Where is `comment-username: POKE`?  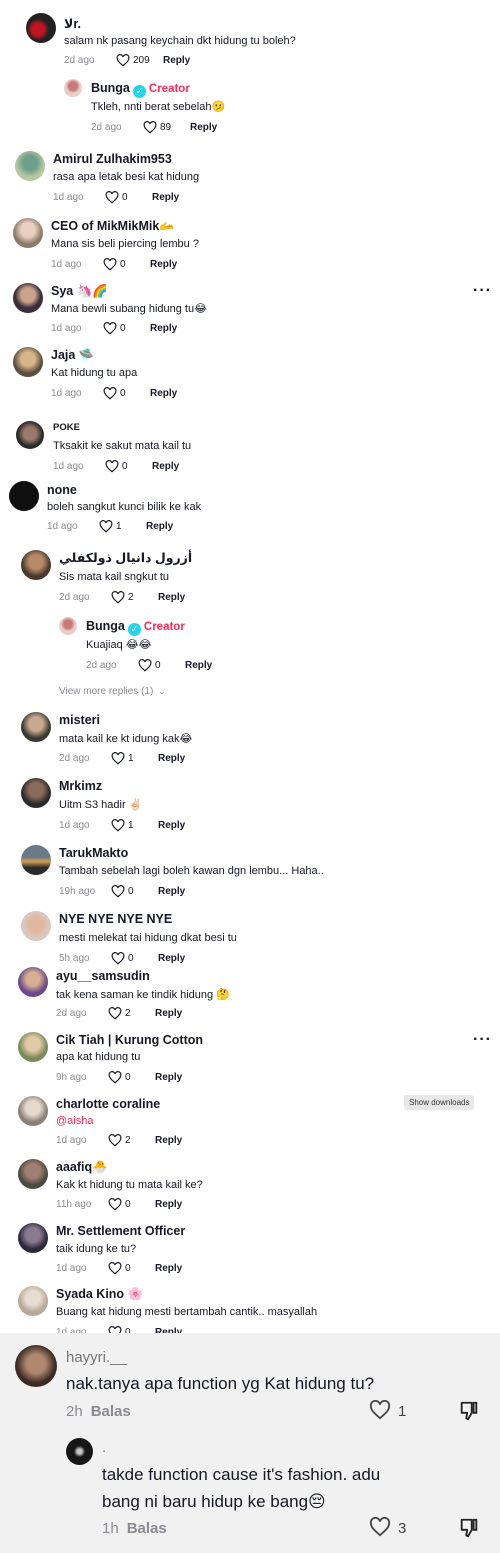 comment-username: POKE is located at coordinates (66, 427).